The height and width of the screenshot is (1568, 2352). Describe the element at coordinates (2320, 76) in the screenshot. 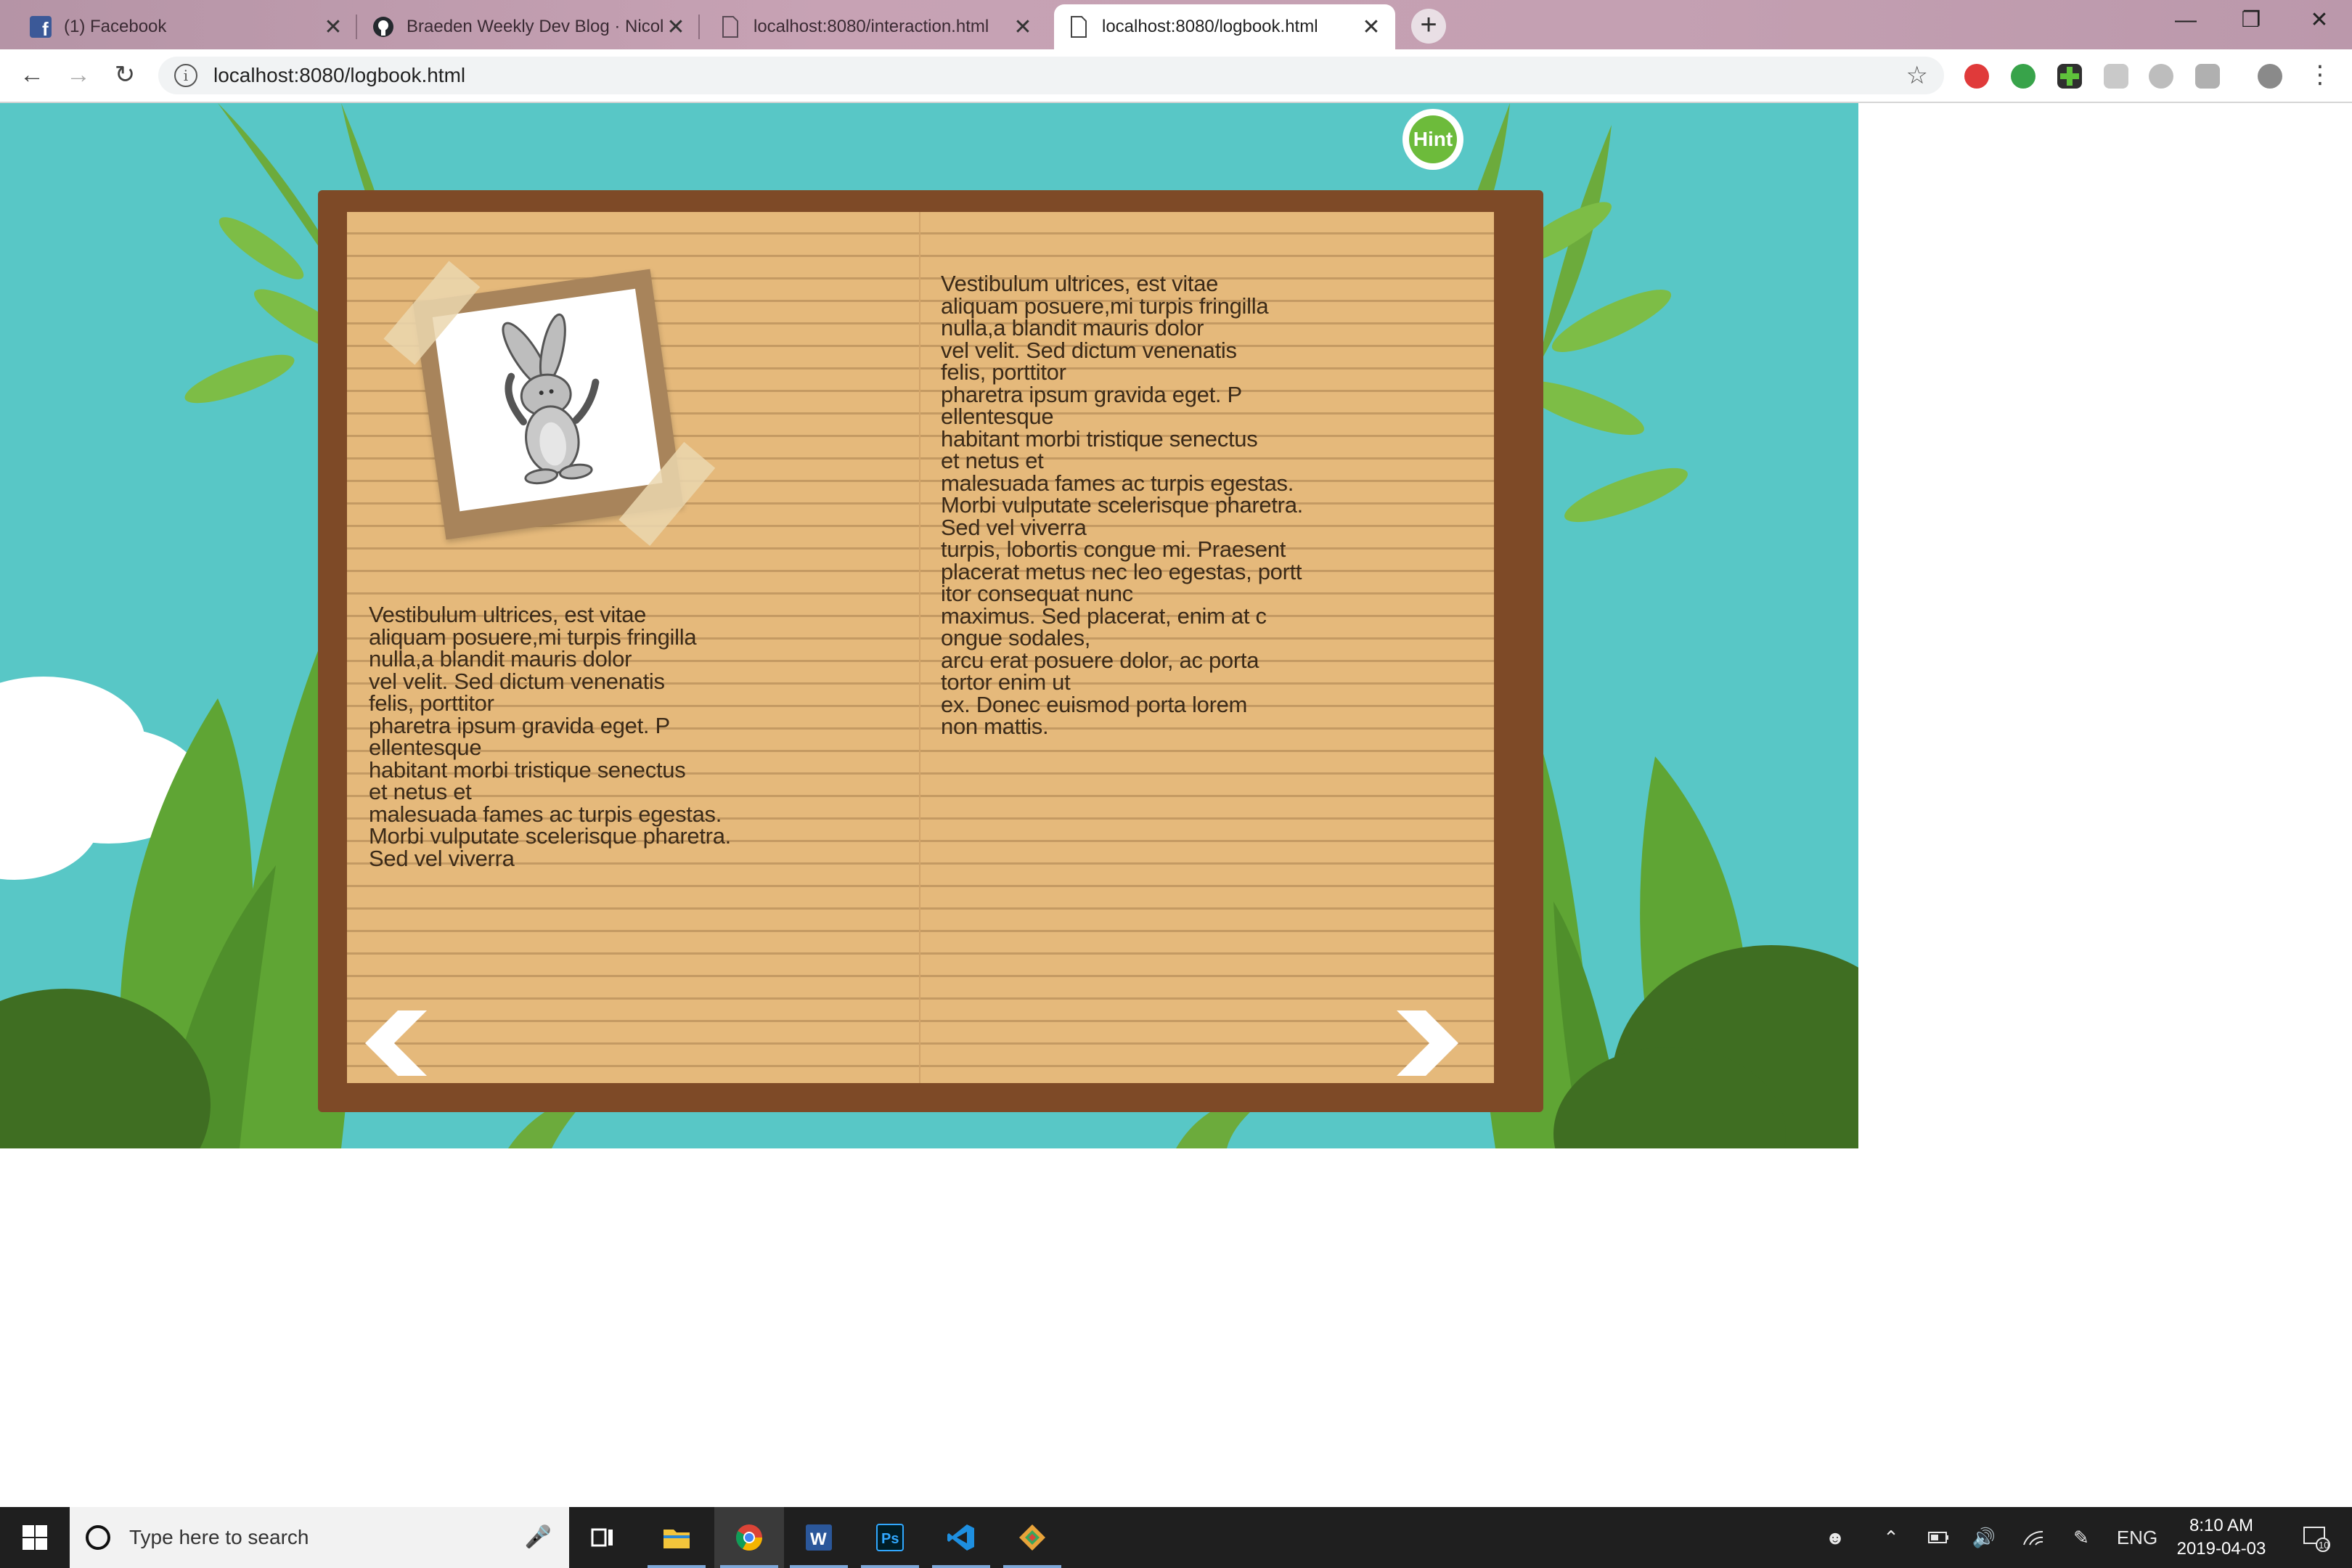

I see `menu-kebab-icon: ⋮` at that location.